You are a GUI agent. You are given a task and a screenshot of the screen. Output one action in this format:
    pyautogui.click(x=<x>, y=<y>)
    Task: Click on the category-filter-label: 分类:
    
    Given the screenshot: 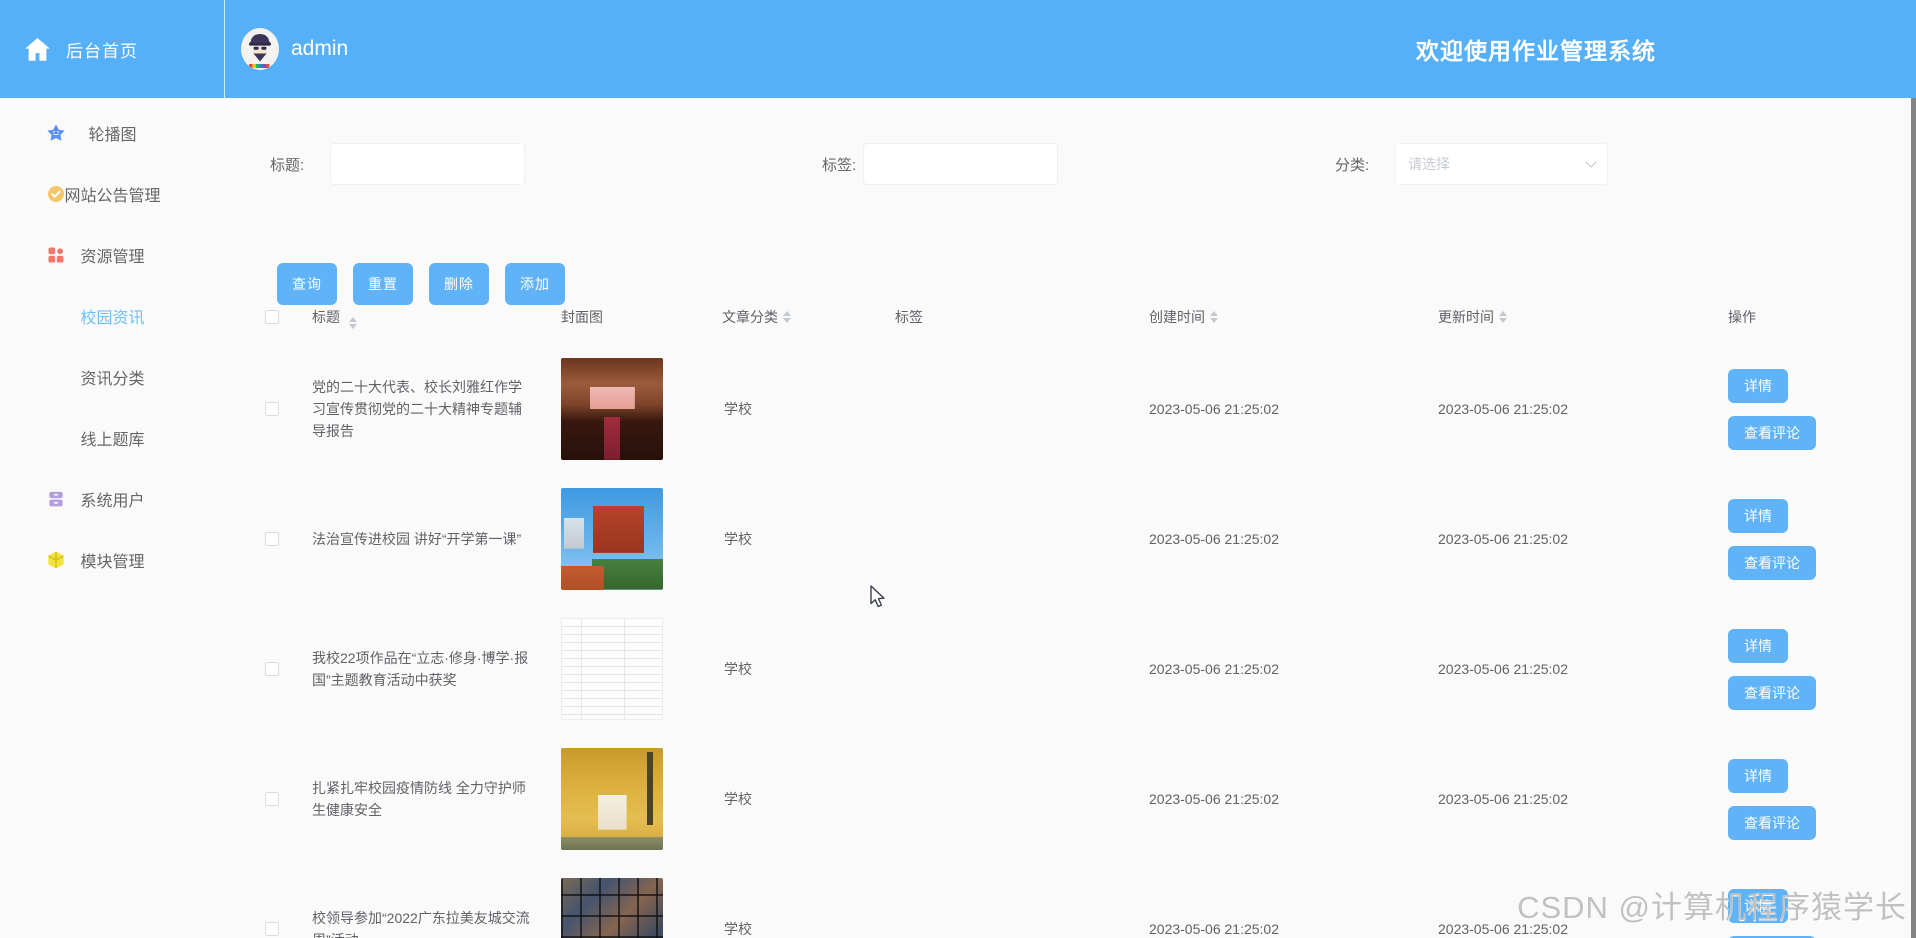 What is the action you would take?
    pyautogui.click(x=1352, y=165)
    